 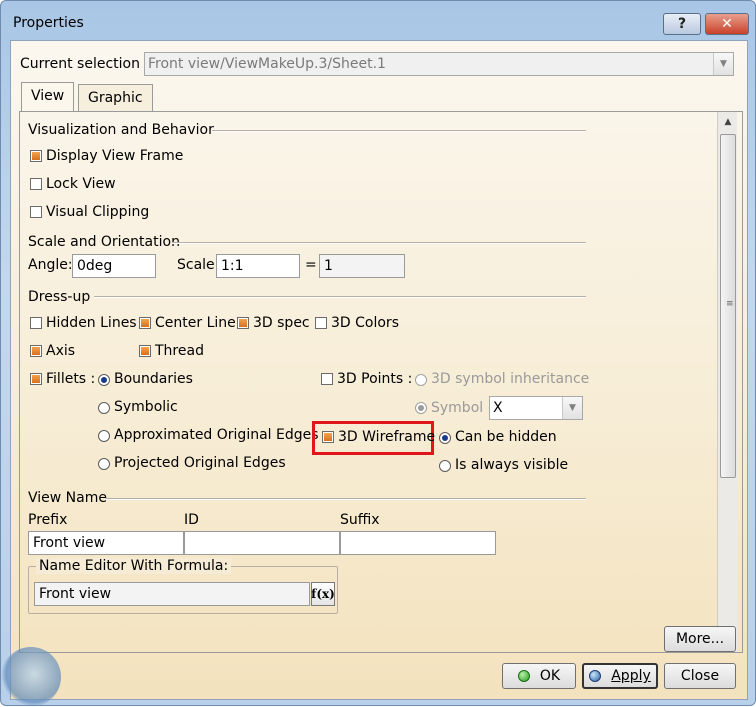 What do you see at coordinates (121, 130) in the screenshot?
I see `section-title-visualization: Visualization and Behavior` at bounding box center [121, 130].